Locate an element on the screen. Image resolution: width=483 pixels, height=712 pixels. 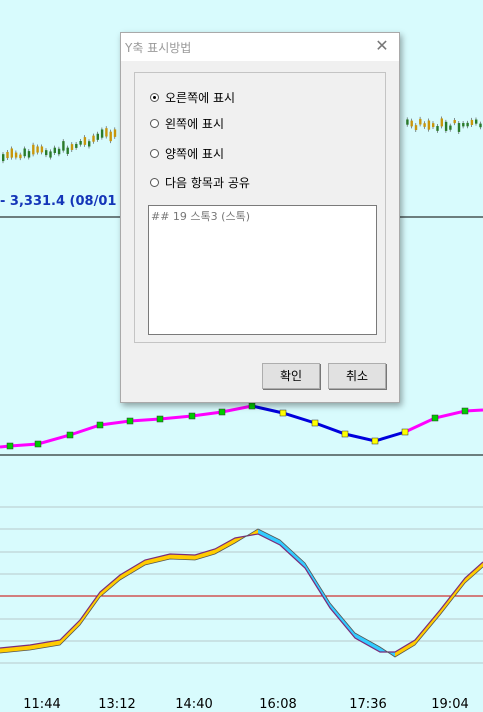
dialog-title: Y축 표시방법 is located at coordinates (158, 48).